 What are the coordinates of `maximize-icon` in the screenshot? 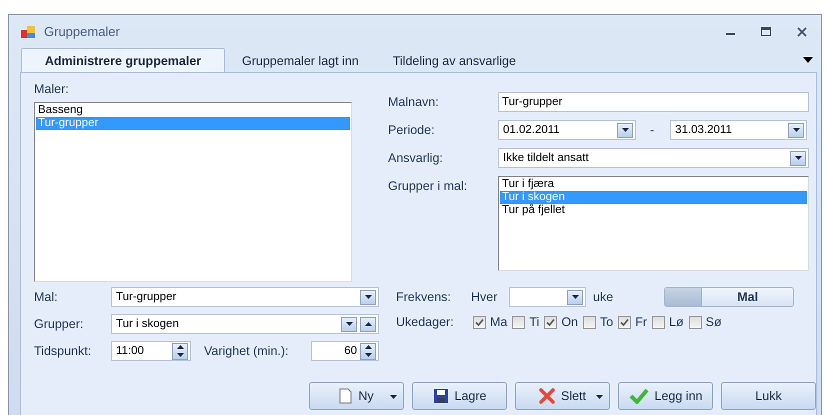 It's located at (766, 31).